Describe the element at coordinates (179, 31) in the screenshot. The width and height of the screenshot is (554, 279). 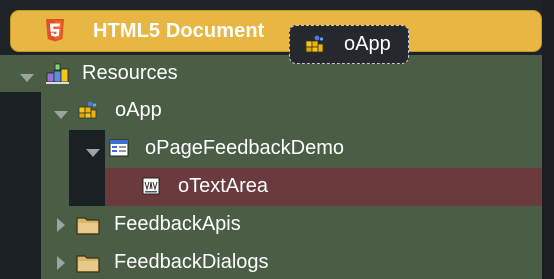
I see `document-title: HTML5 Document` at that location.